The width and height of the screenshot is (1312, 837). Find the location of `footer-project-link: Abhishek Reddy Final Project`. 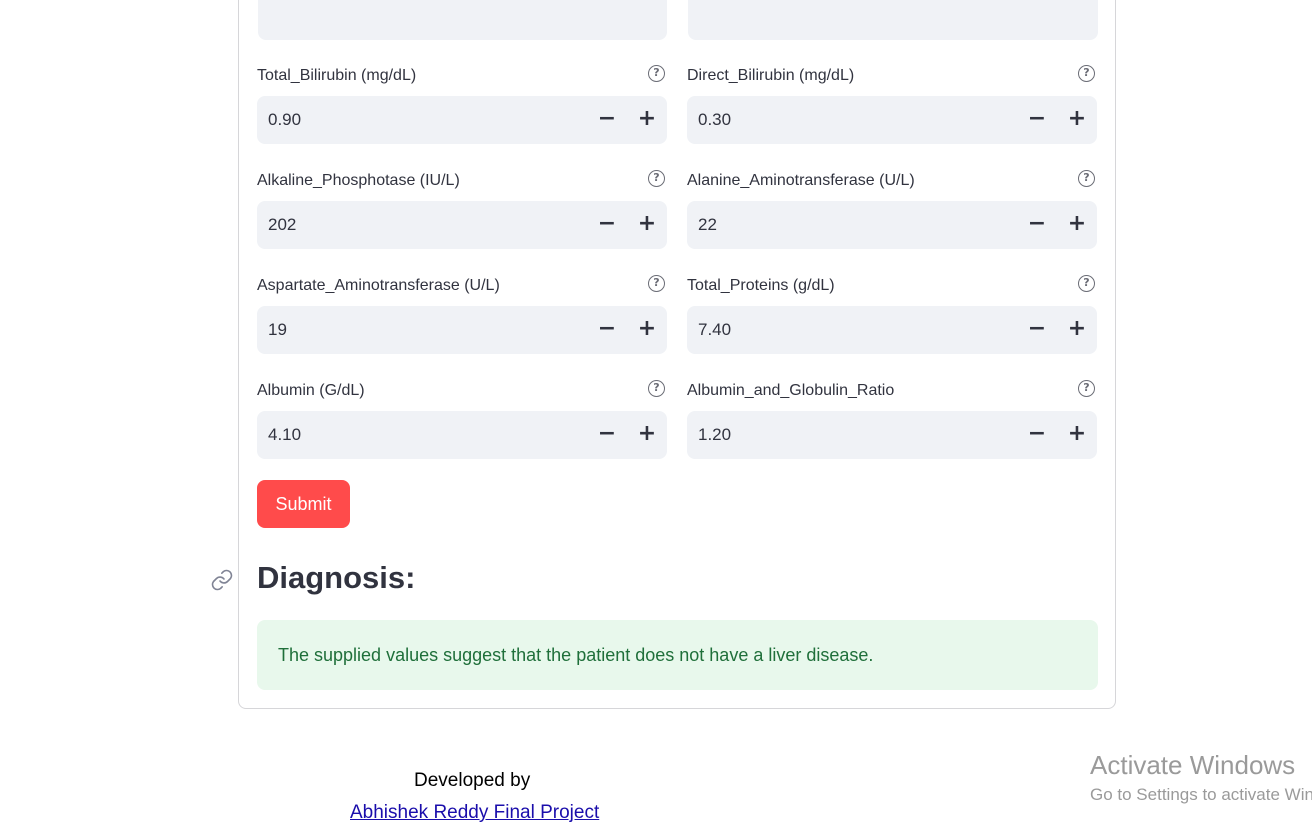

footer-project-link: Abhishek Reddy Final Project is located at coordinates (474, 813).